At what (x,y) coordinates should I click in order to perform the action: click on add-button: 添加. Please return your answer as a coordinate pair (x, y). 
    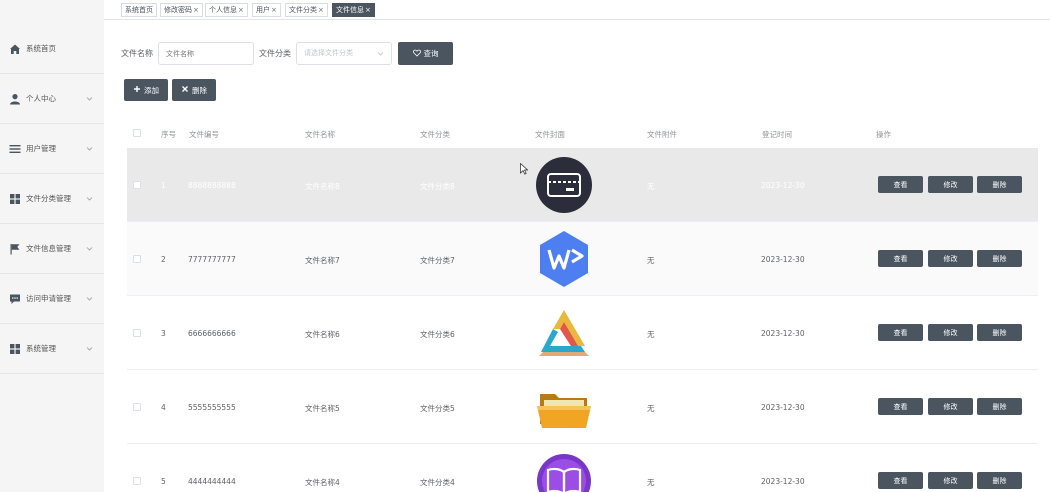
    Looking at the image, I should click on (146, 90).